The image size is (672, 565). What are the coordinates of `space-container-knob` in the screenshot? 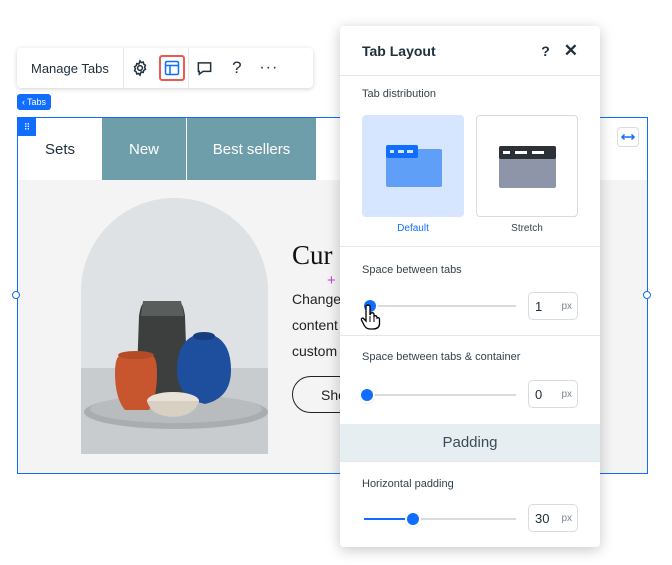 It's located at (367, 395).